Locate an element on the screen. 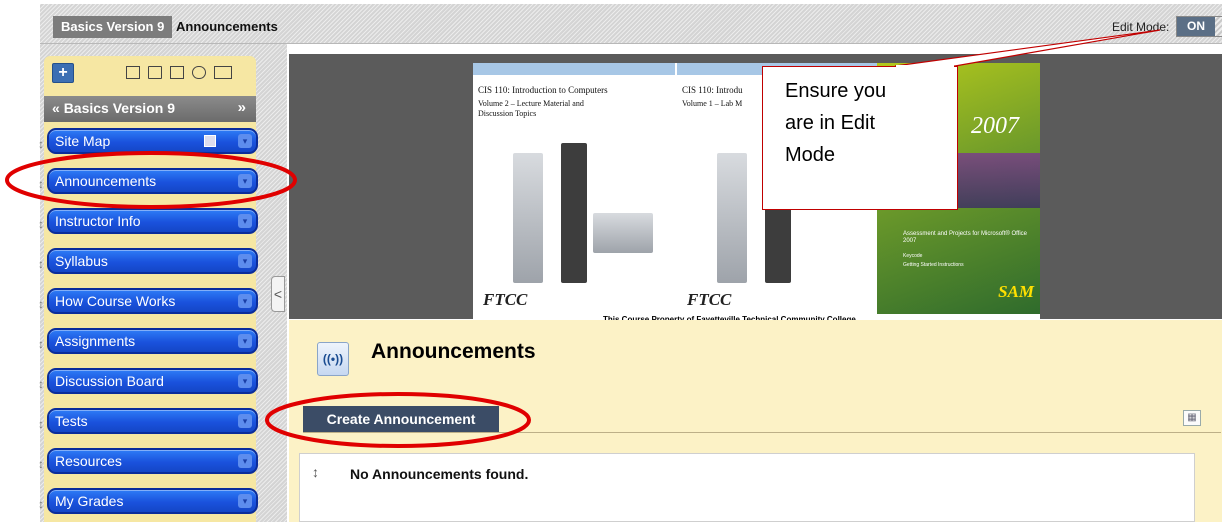  collapse-menu-tab: < is located at coordinates (278, 294).